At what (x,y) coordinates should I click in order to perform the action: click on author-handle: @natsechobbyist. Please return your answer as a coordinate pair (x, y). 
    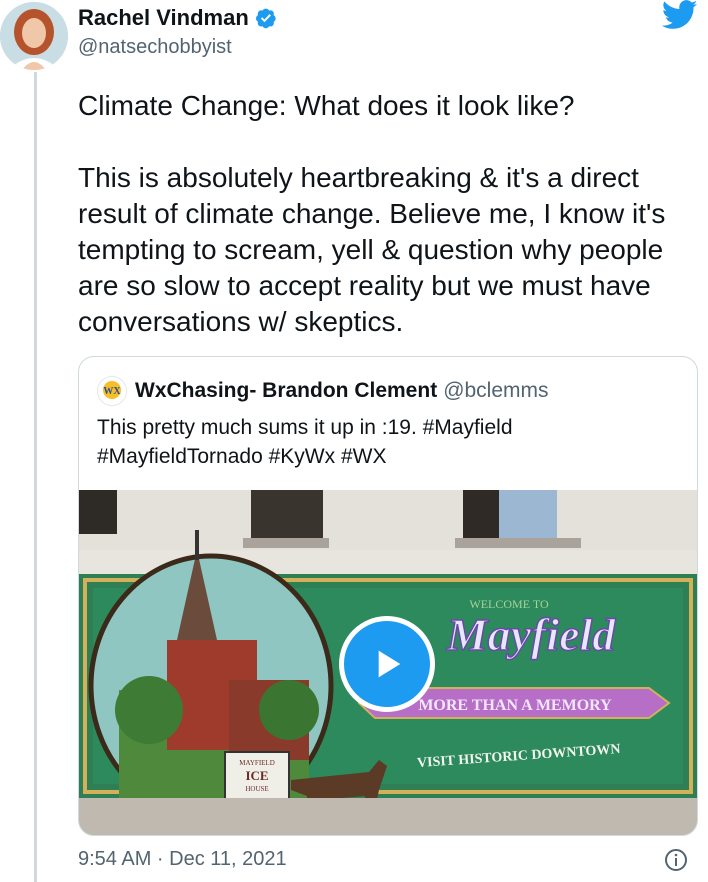
    Looking at the image, I should click on (177, 47).